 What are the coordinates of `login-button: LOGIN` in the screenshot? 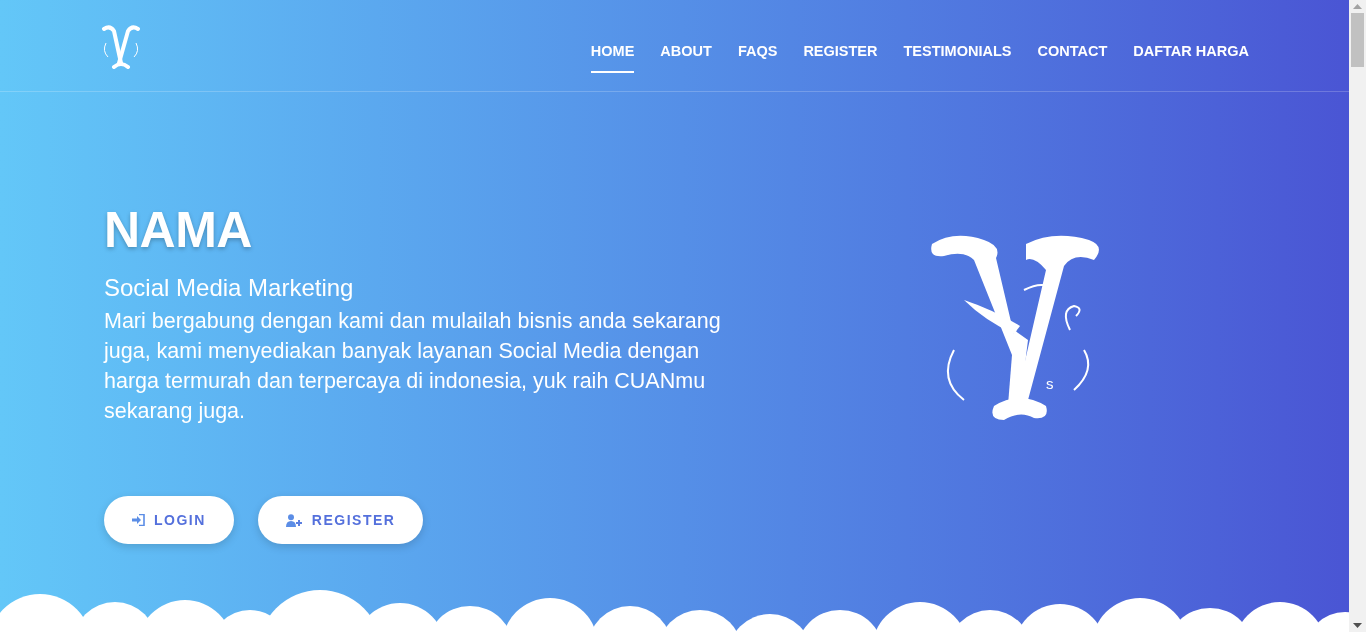 It's located at (169, 520).